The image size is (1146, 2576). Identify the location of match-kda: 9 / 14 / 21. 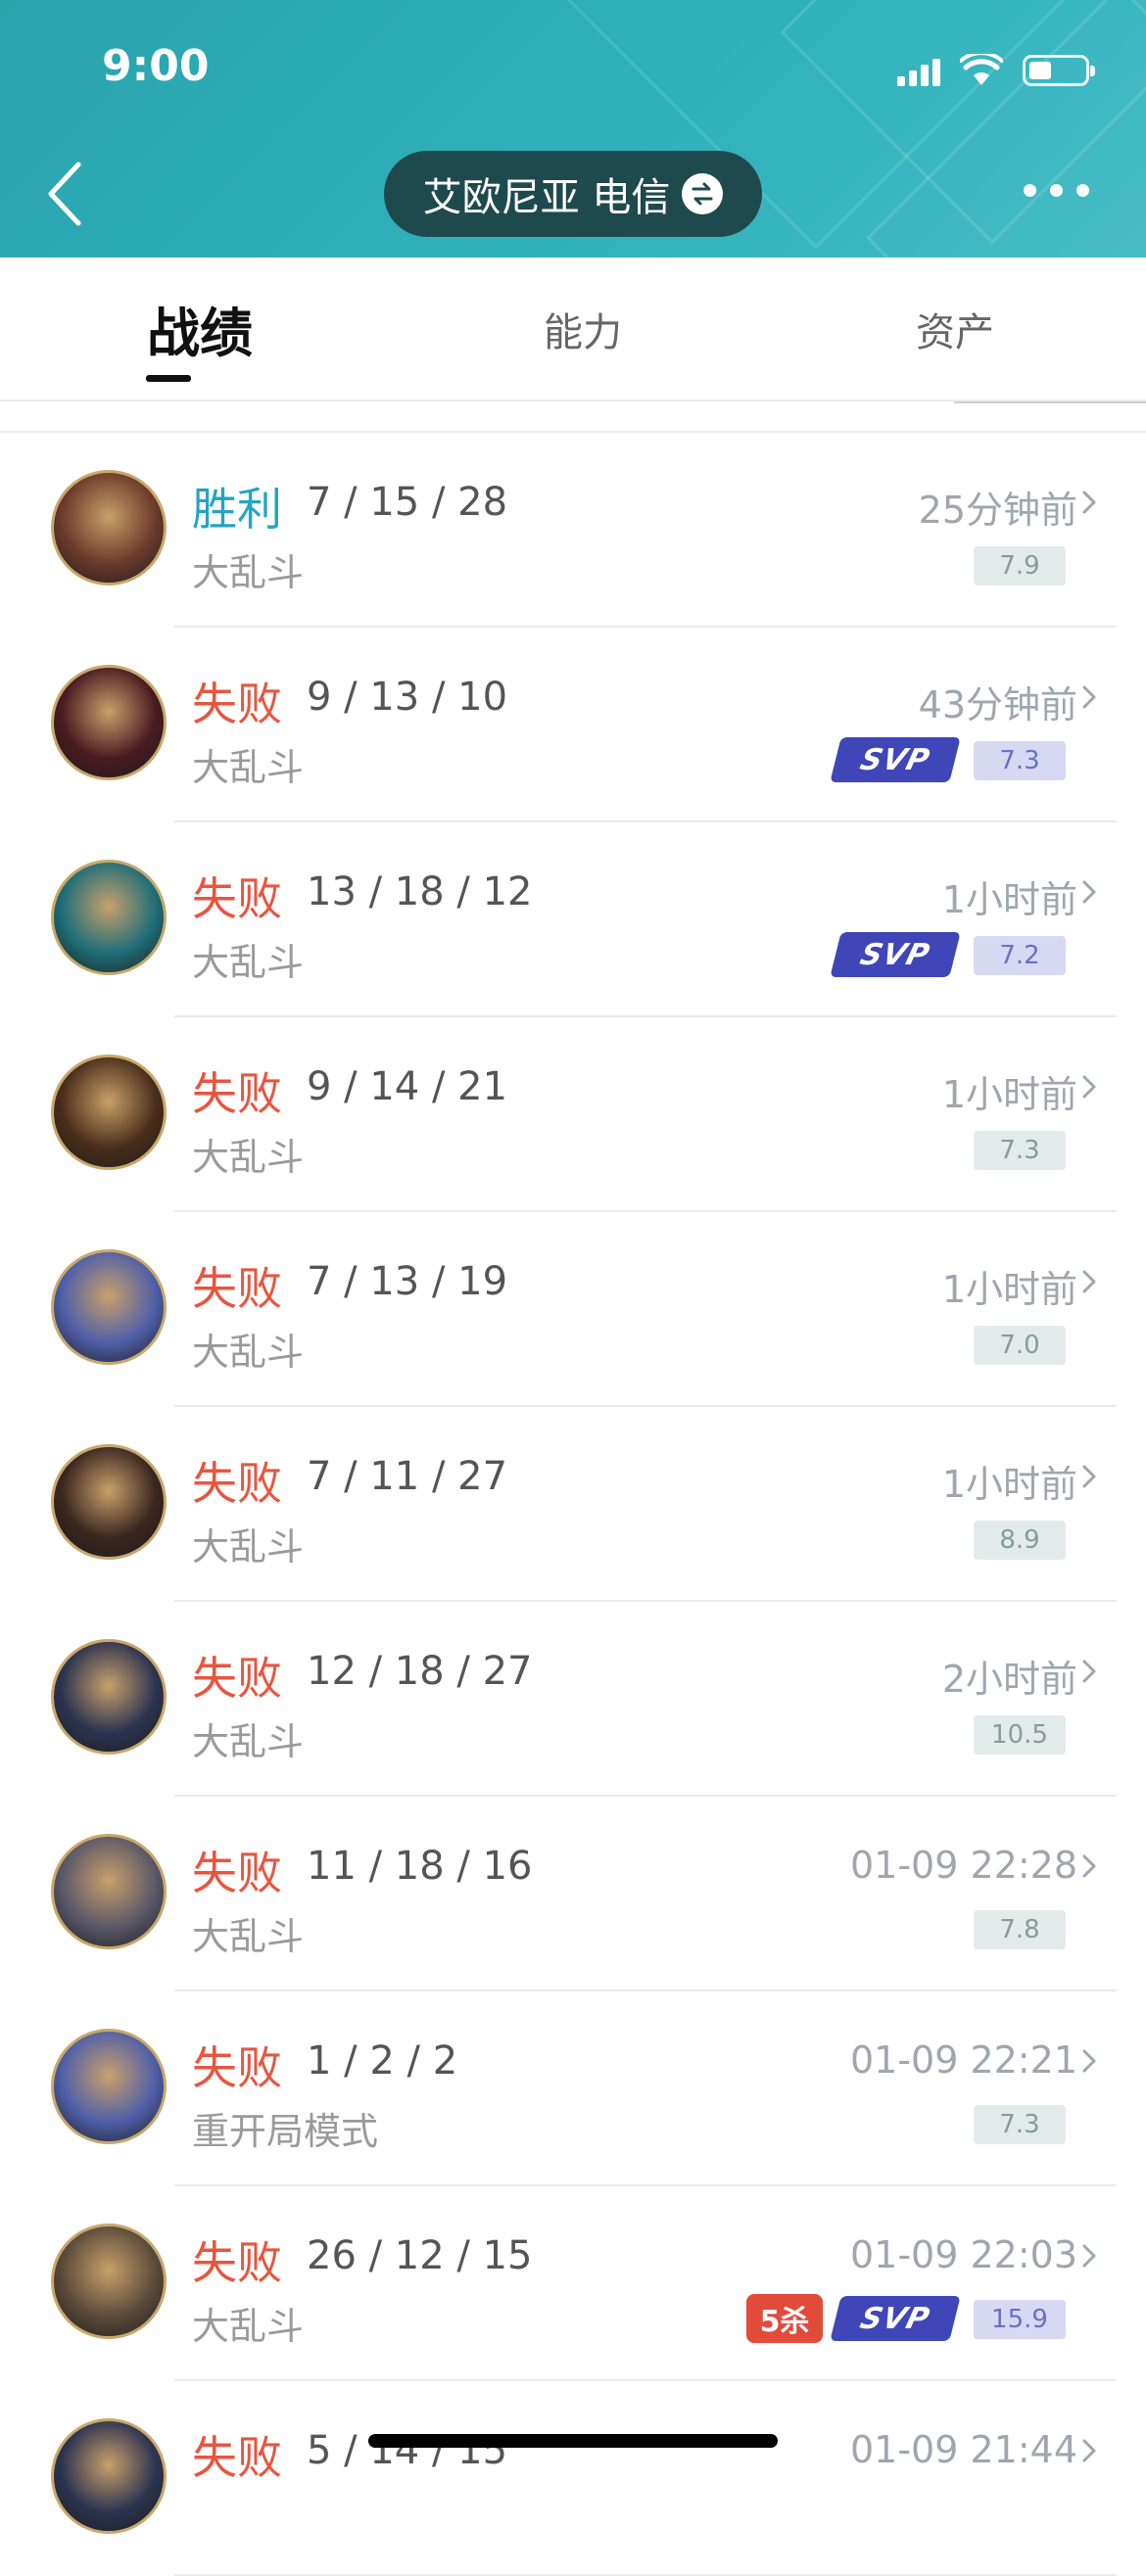
(407, 1086).